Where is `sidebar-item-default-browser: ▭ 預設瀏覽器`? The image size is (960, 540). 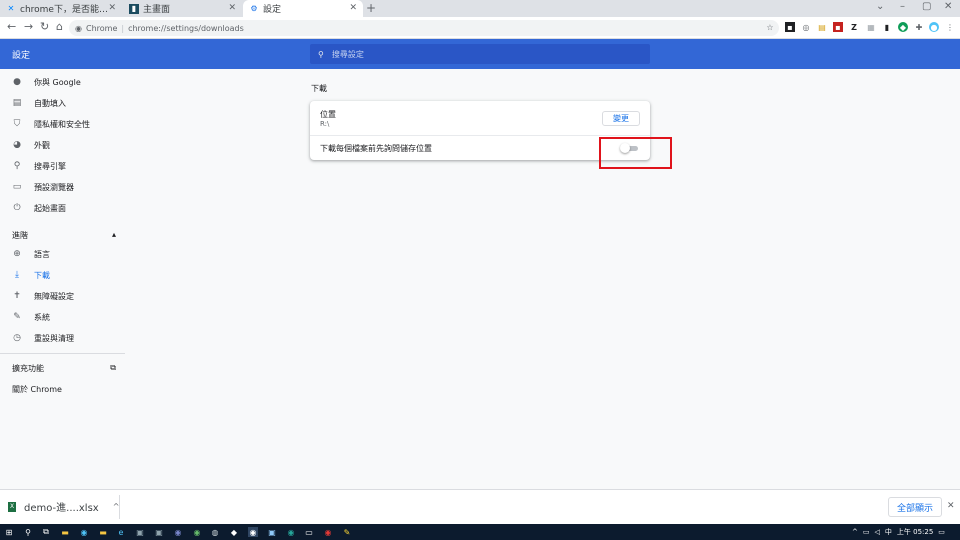 sidebar-item-default-browser: ▭ 預設瀏覽器 is located at coordinates (62, 187).